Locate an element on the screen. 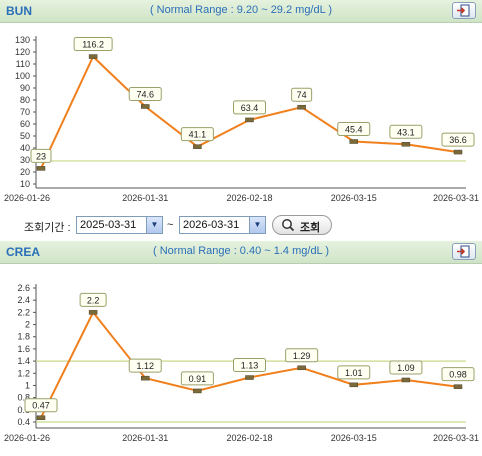  bun-y-tick-label: 40 is located at coordinates (25, 148).